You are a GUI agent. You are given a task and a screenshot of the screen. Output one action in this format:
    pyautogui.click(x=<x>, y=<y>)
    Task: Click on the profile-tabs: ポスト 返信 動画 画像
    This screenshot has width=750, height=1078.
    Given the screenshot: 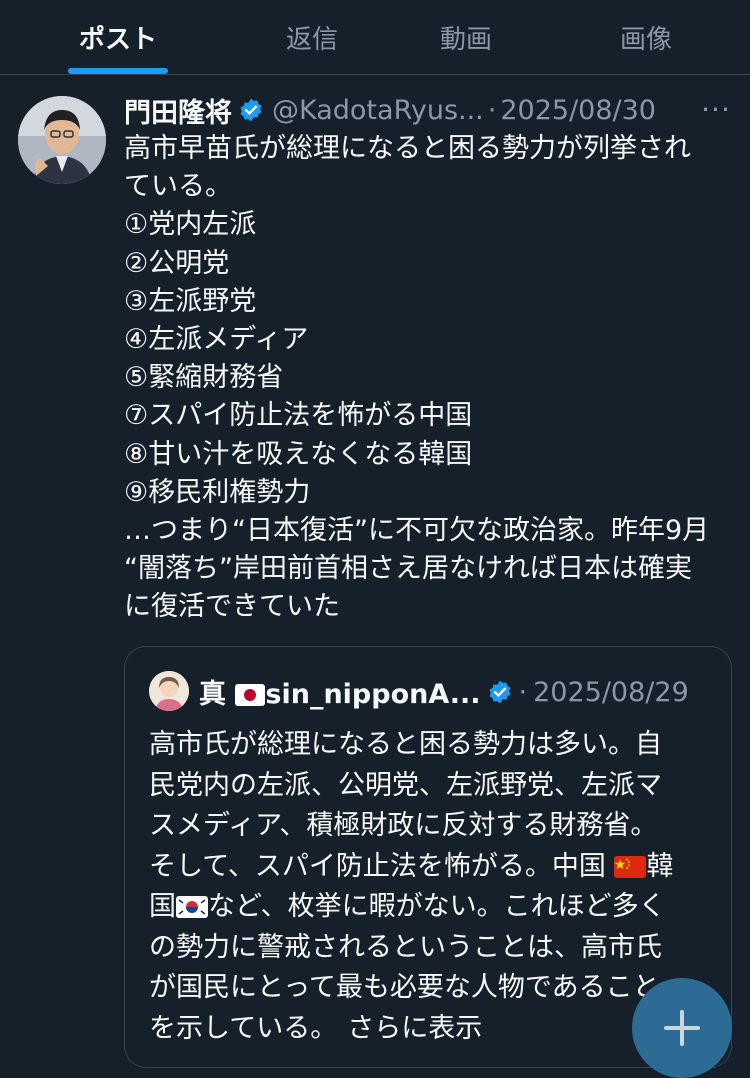 What is the action you would take?
    pyautogui.click(x=375, y=37)
    